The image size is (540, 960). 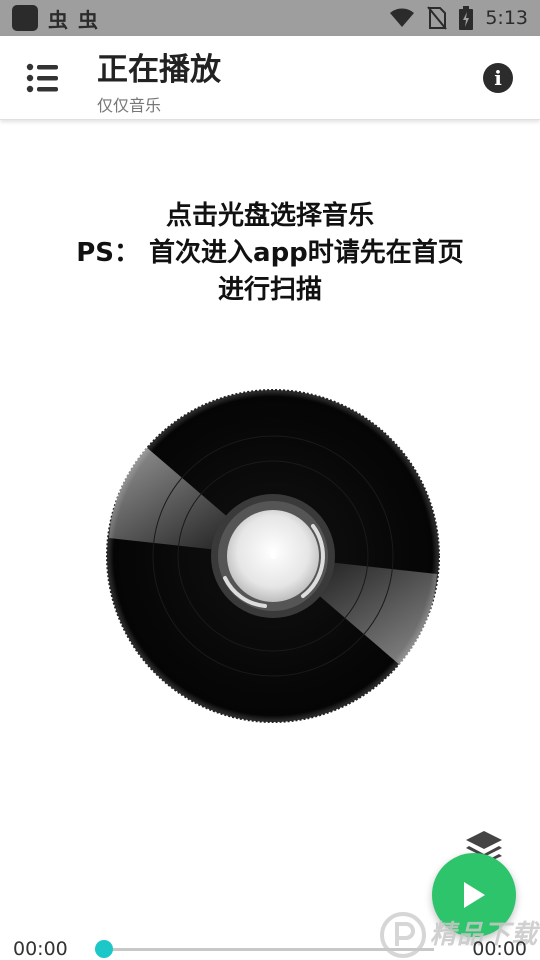 I want to click on seek-thumb, so click(x=104, y=949).